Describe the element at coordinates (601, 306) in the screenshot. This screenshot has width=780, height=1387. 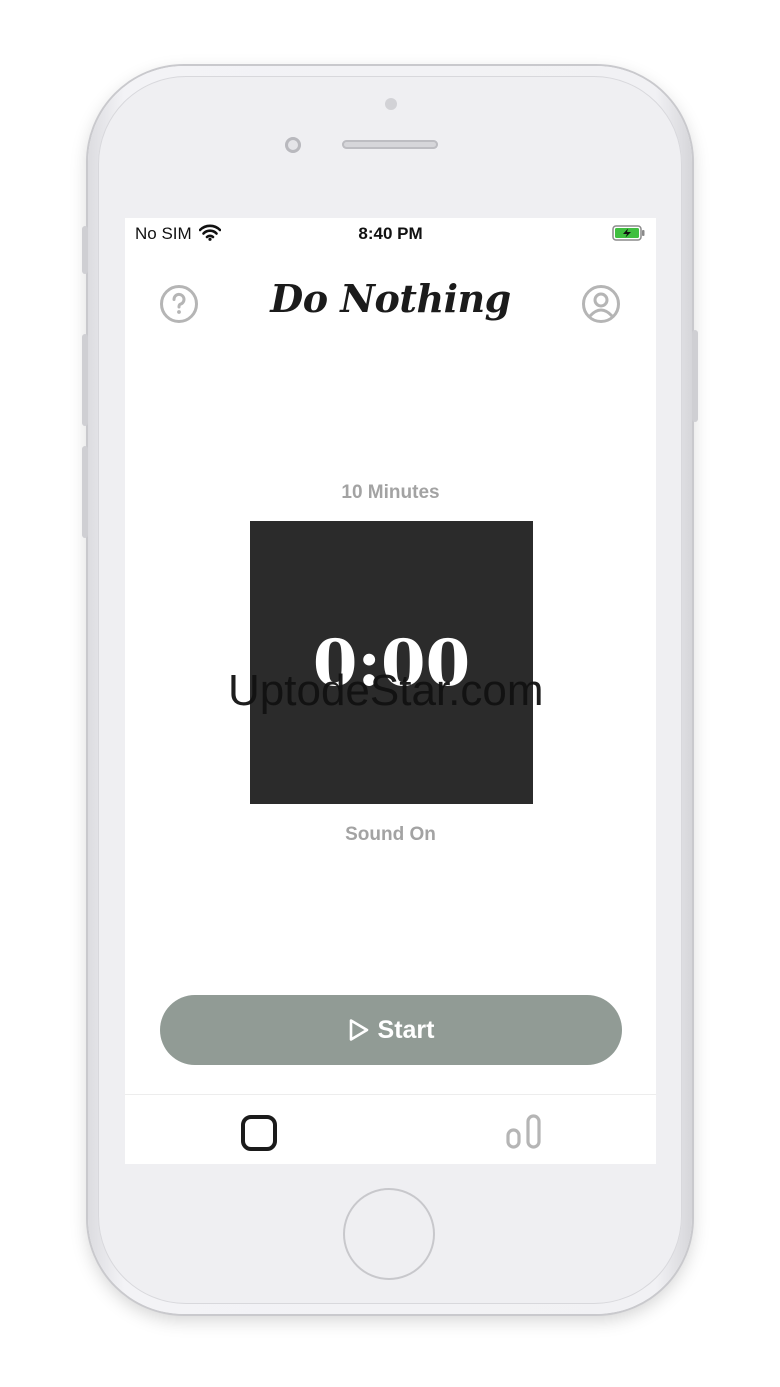
I see `user-profile-icon` at that location.